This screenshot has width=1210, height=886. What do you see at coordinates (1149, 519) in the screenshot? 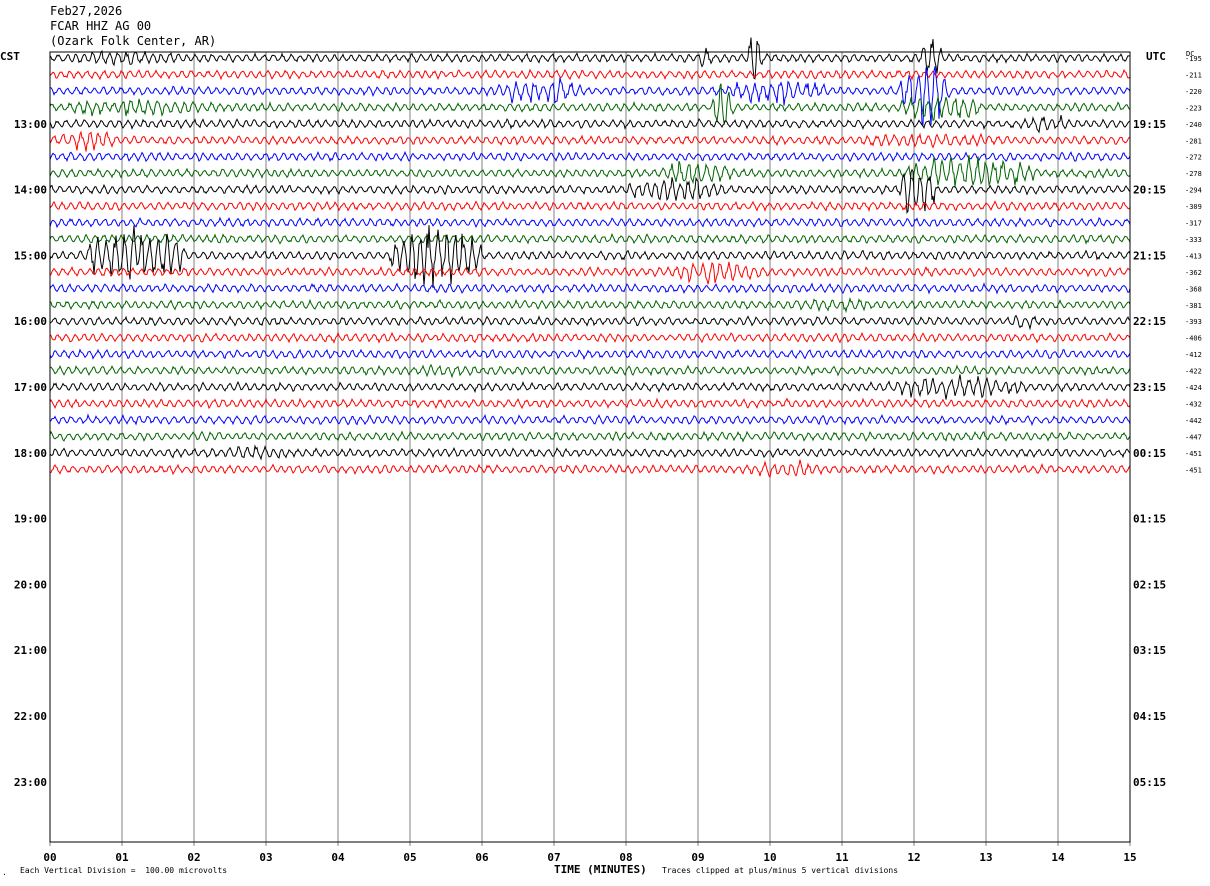
I see `right-hour-label: 01:15` at bounding box center [1149, 519].